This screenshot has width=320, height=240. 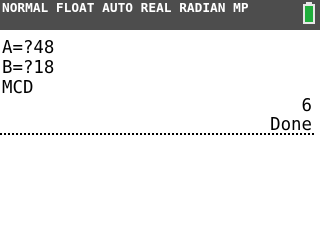 What do you see at coordinates (18, 88) in the screenshot?
I see `output-label: MCD` at bounding box center [18, 88].